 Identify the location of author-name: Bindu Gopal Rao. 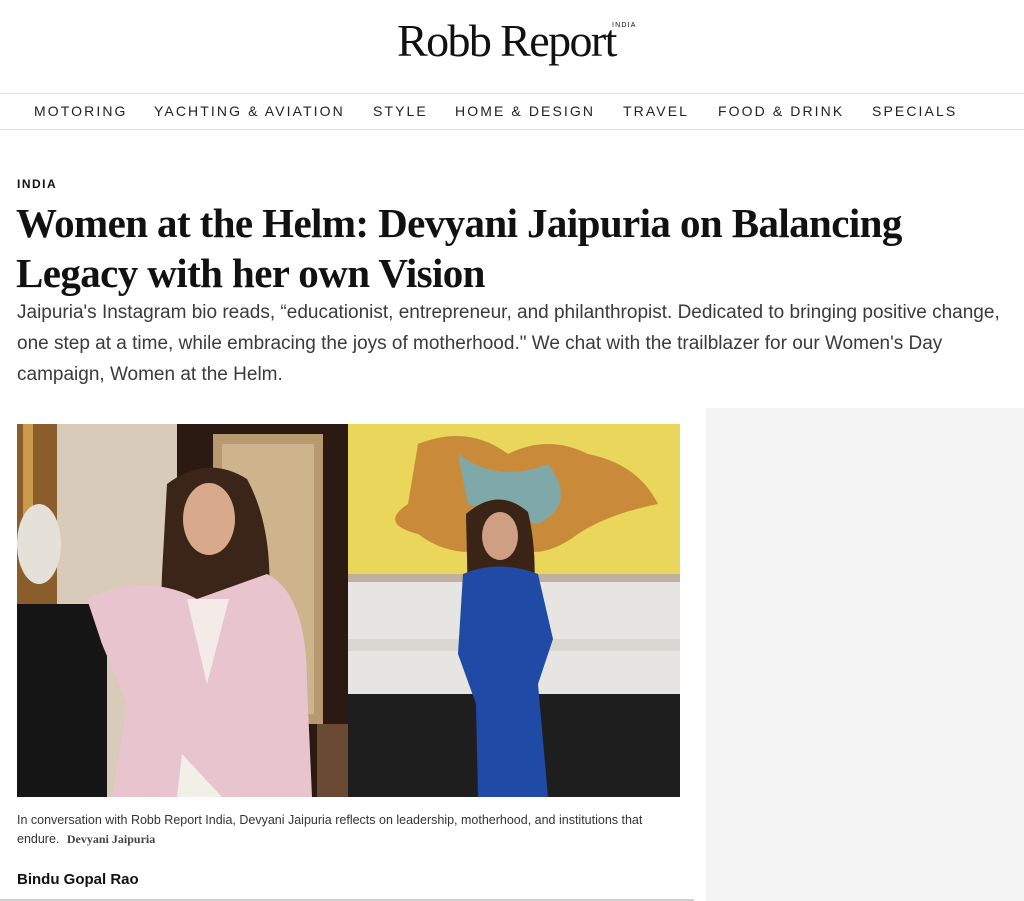
(78, 879).